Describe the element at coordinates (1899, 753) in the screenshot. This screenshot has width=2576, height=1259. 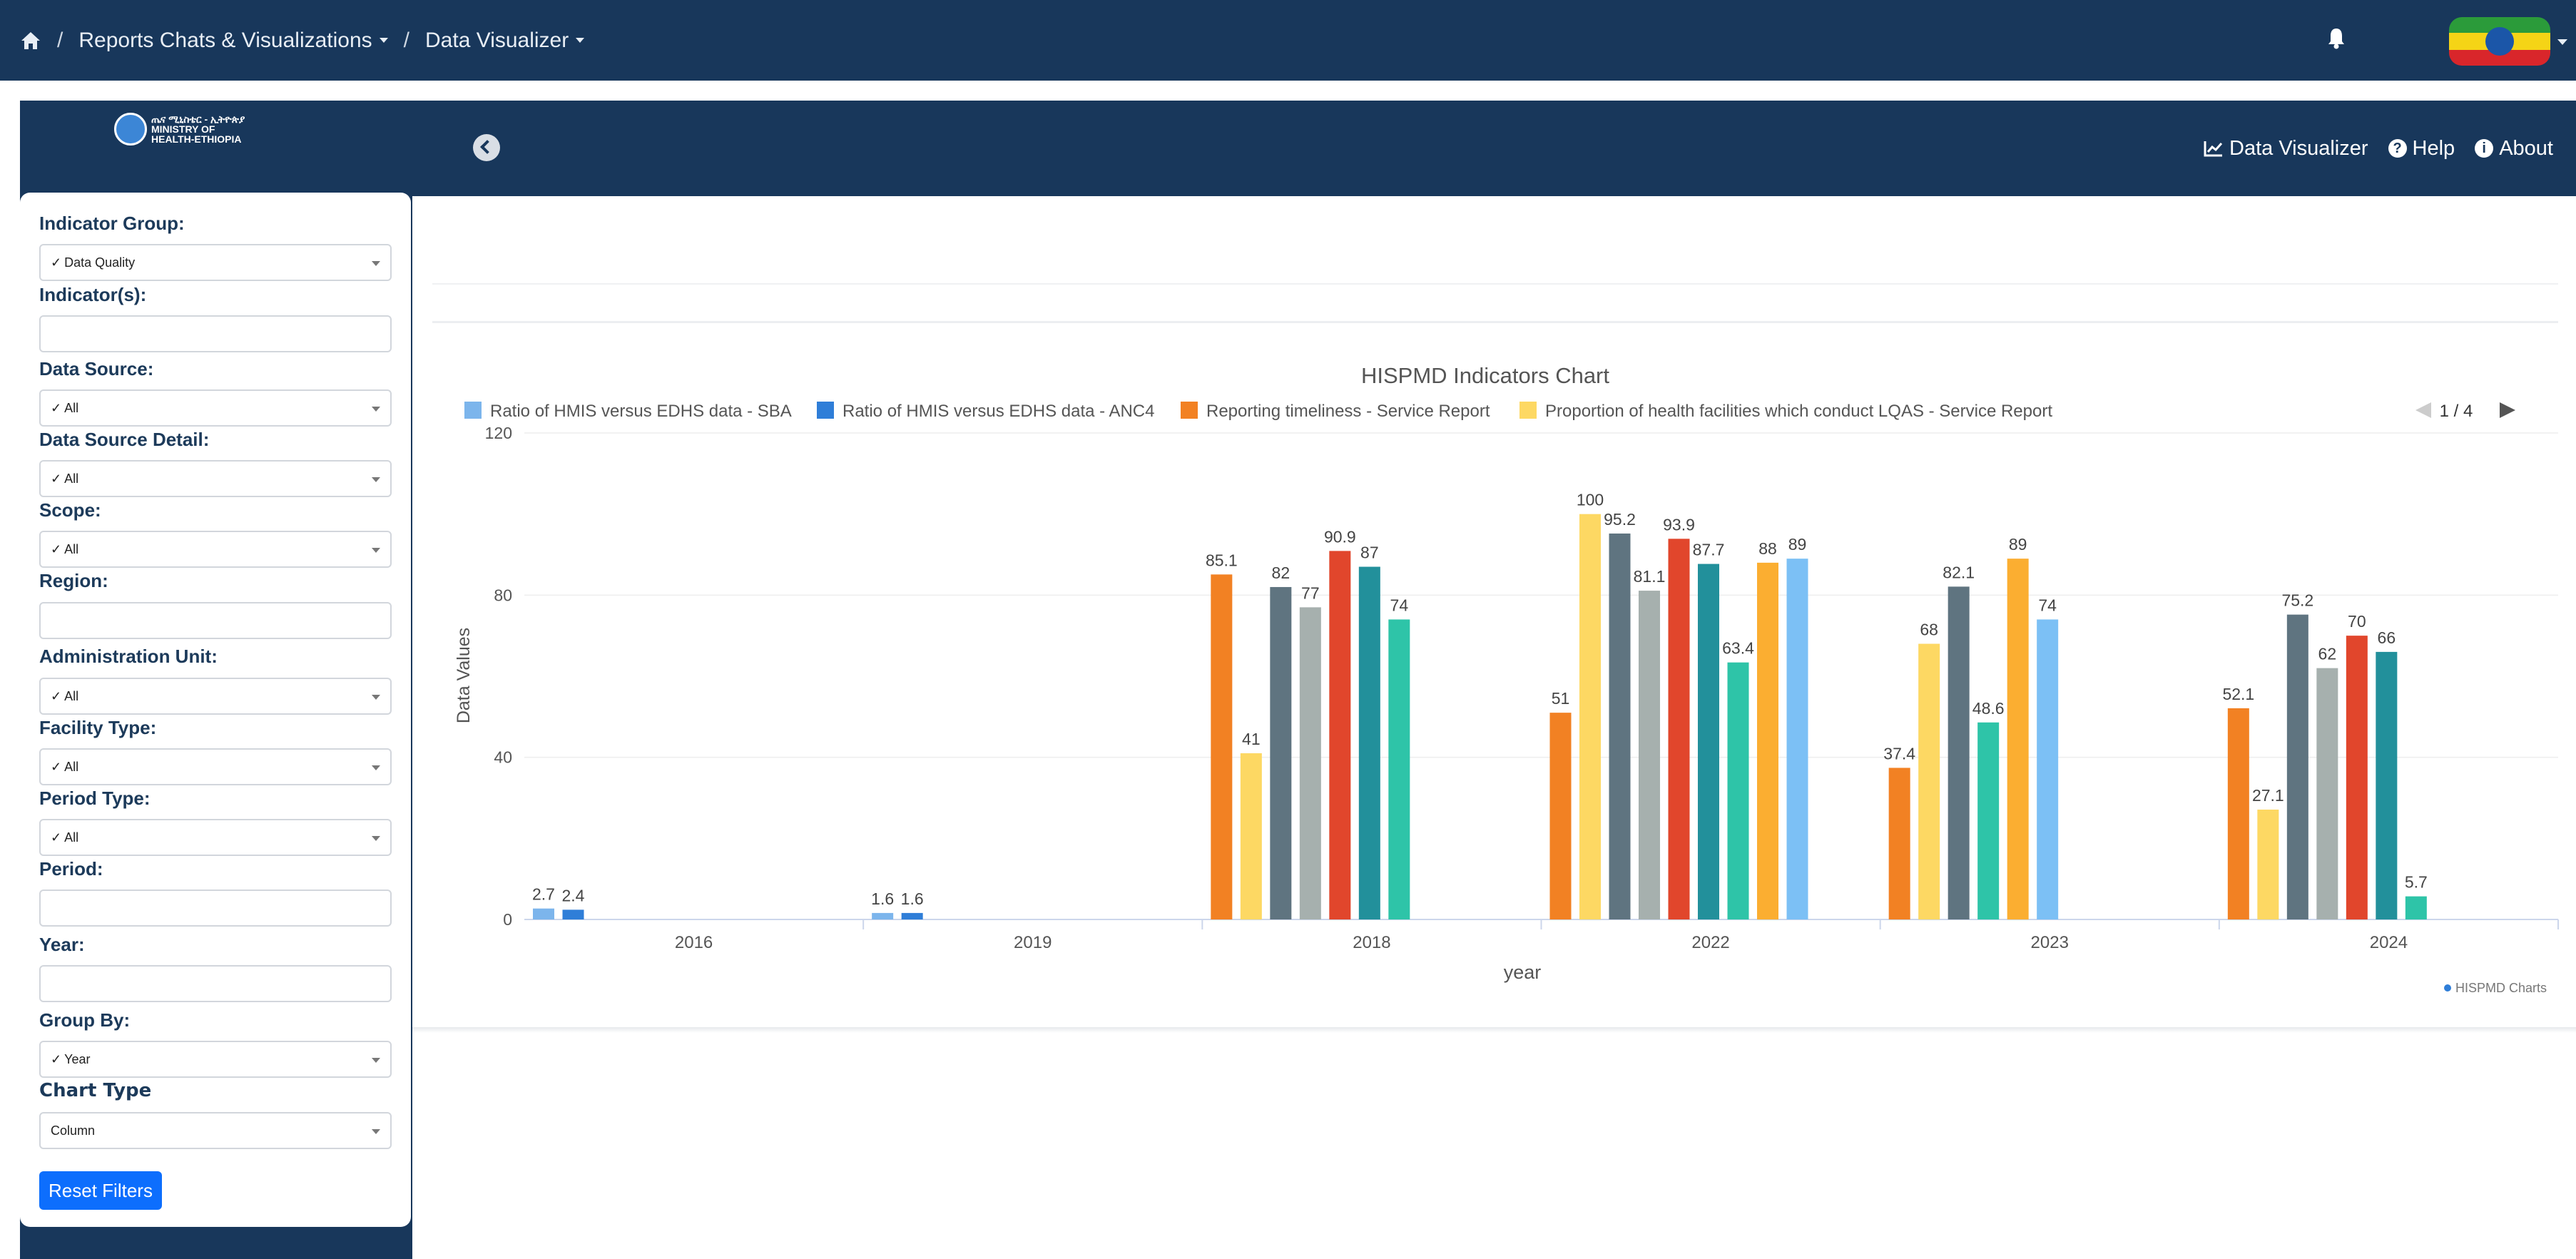
I see `data-label: 37.4` at that location.